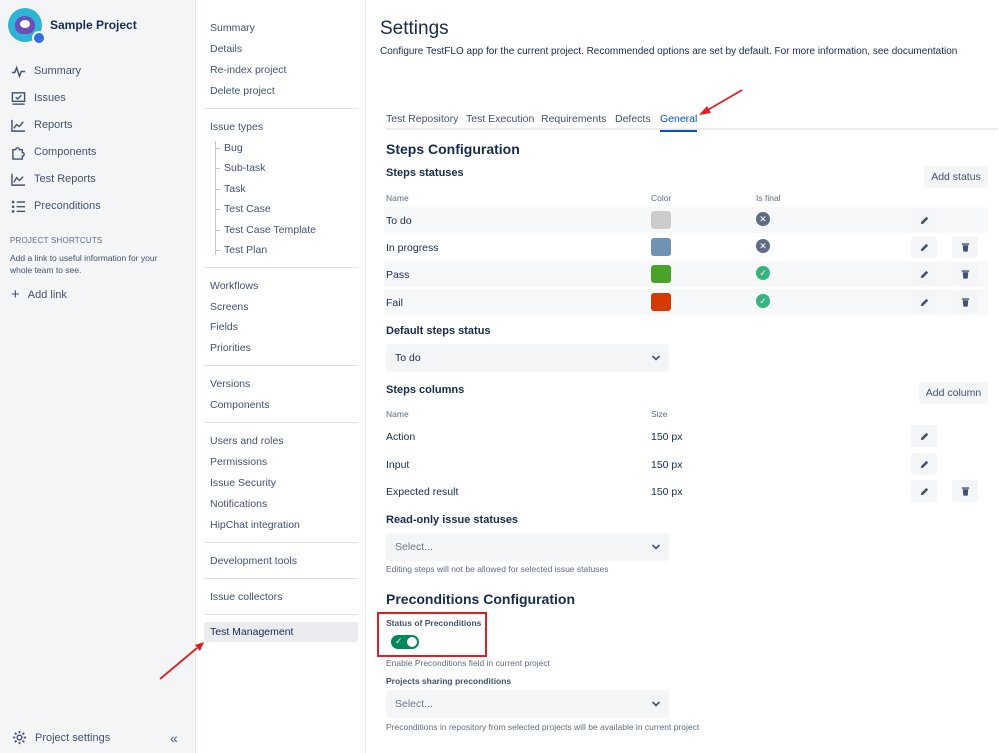 The image size is (999, 753). Describe the element at coordinates (449, 681) in the screenshot. I see `projects-sharing-label: Projects sharing preconditions` at that location.